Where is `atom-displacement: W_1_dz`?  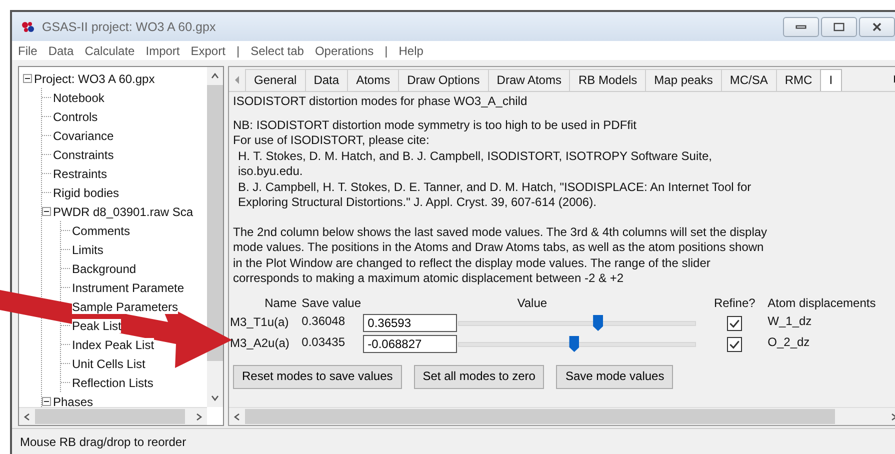 atom-displacement: W_1_dz is located at coordinates (790, 322).